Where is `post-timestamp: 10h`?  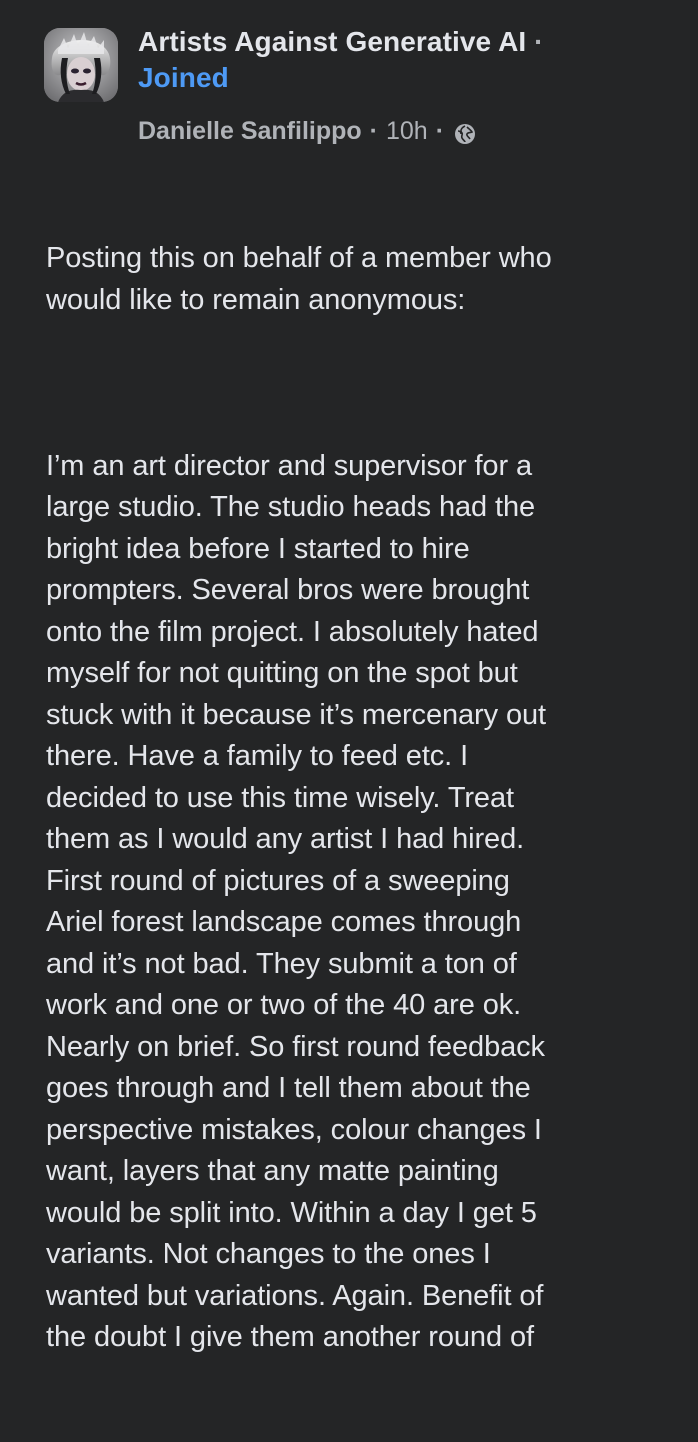 post-timestamp: 10h is located at coordinates (407, 131).